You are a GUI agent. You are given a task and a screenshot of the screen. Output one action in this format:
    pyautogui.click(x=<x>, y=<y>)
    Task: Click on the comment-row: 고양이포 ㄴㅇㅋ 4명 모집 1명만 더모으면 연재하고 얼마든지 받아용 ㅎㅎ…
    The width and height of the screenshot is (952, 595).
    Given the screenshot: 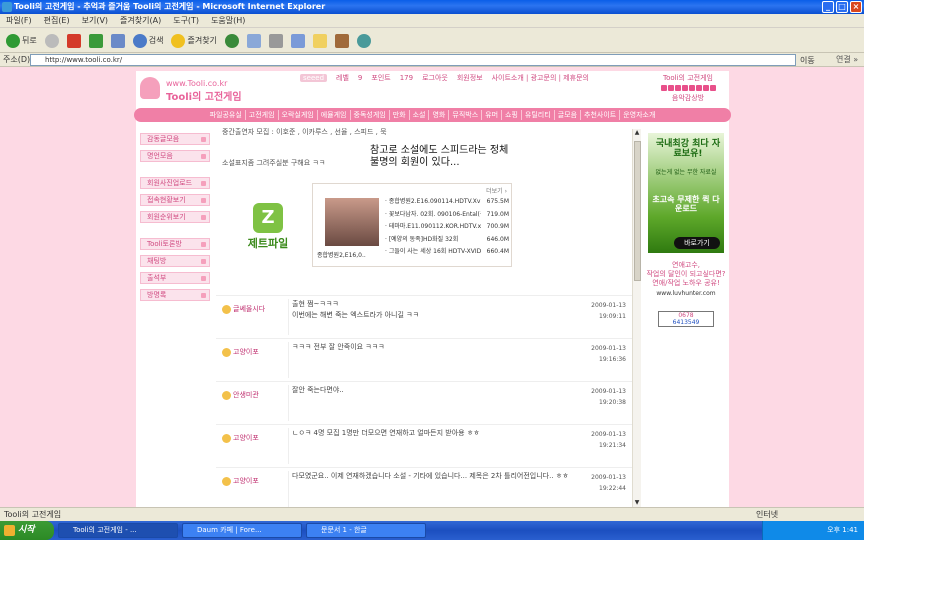 What is the action you would take?
    pyautogui.click(x=424, y=445)
    